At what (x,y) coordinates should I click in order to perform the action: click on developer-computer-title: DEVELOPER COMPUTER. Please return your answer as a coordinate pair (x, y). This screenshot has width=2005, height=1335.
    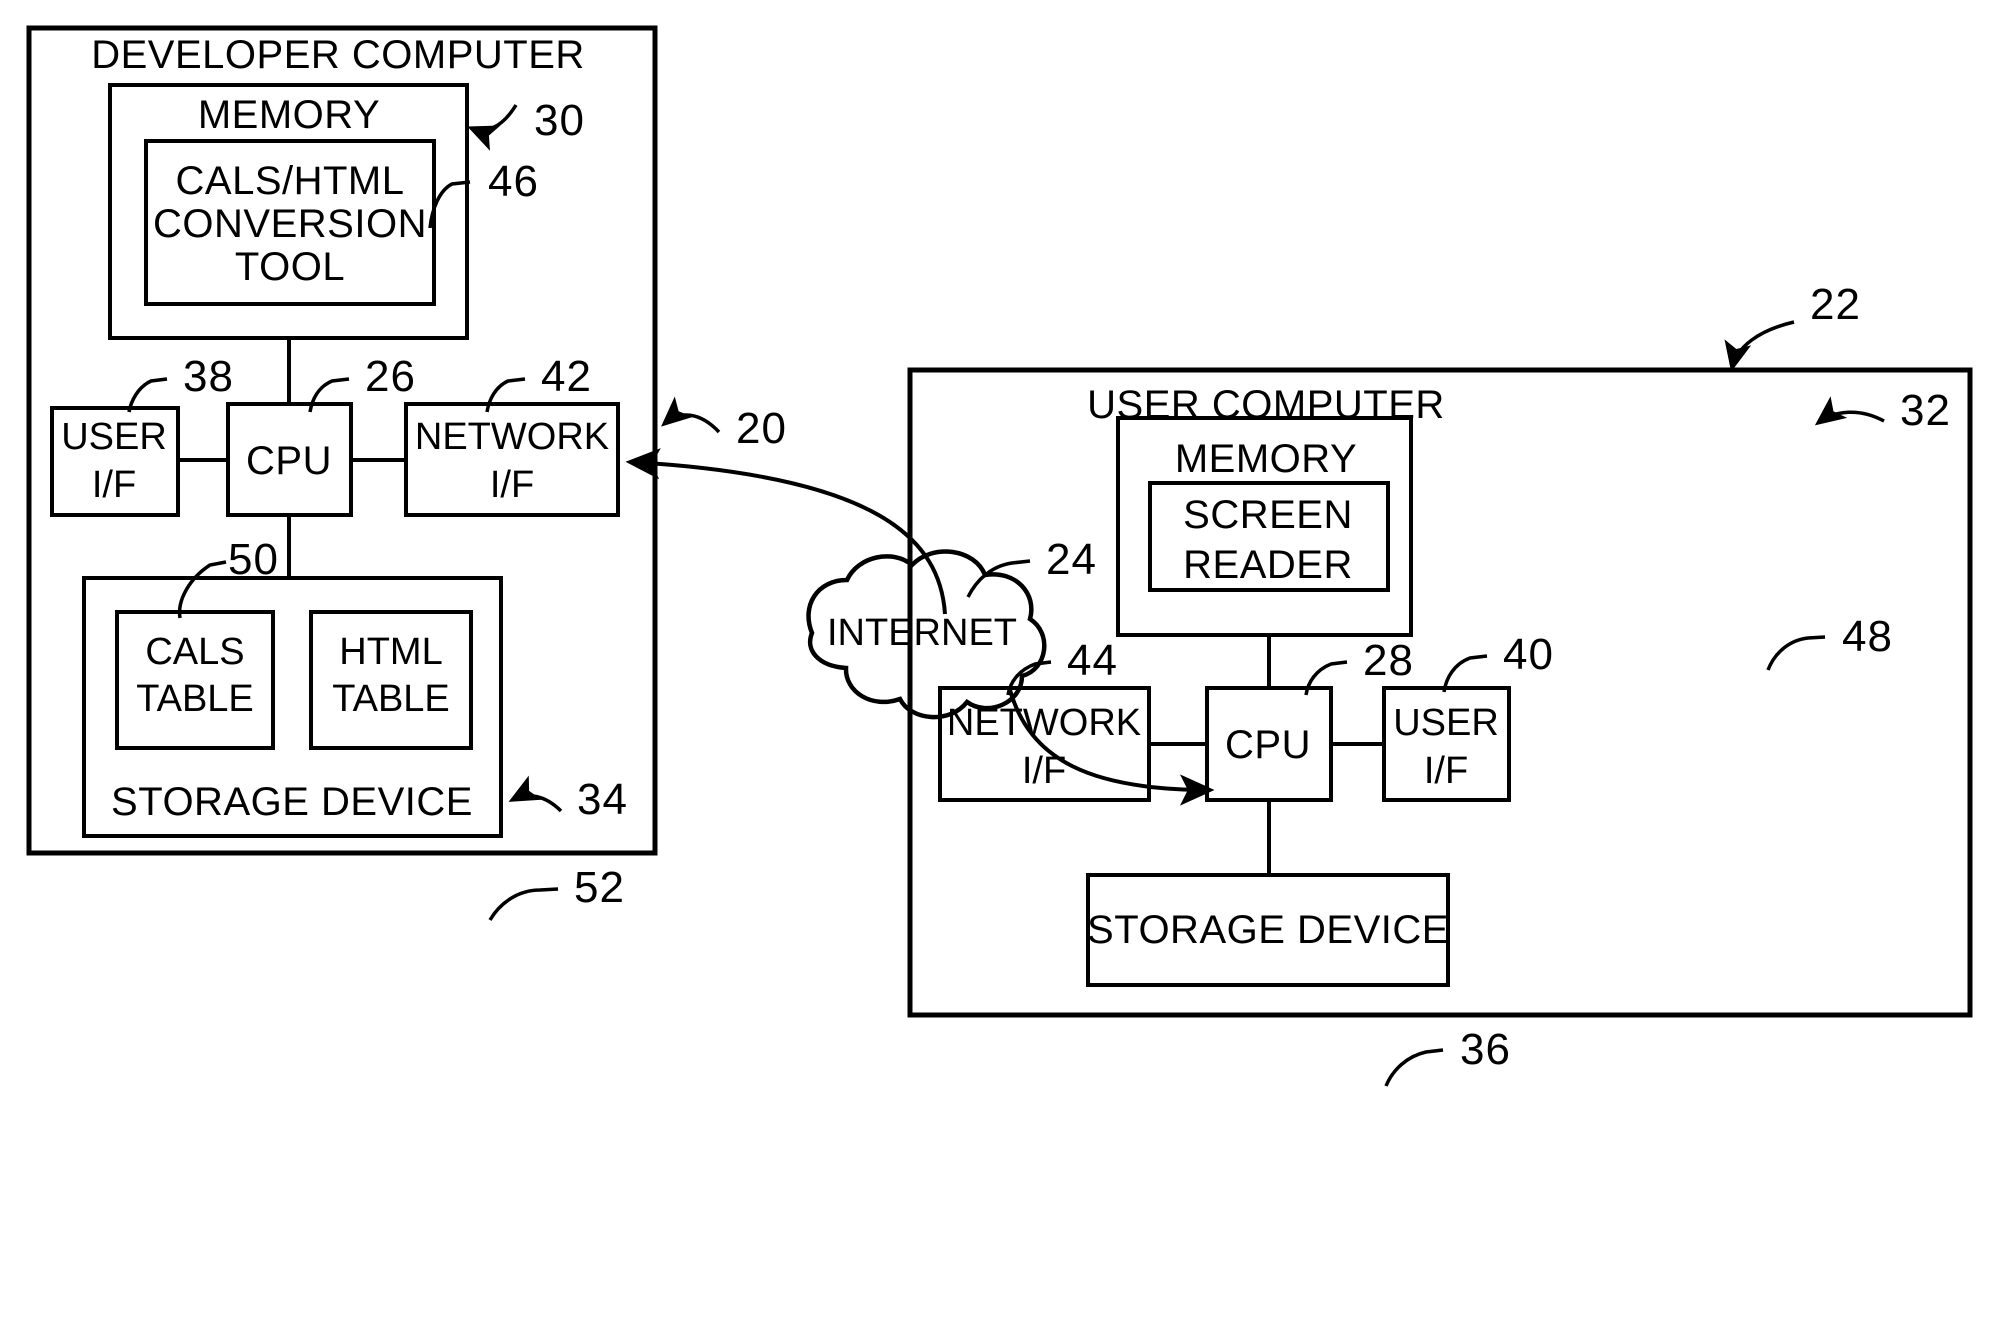
    Looking at the image, I should click on (338, 55).